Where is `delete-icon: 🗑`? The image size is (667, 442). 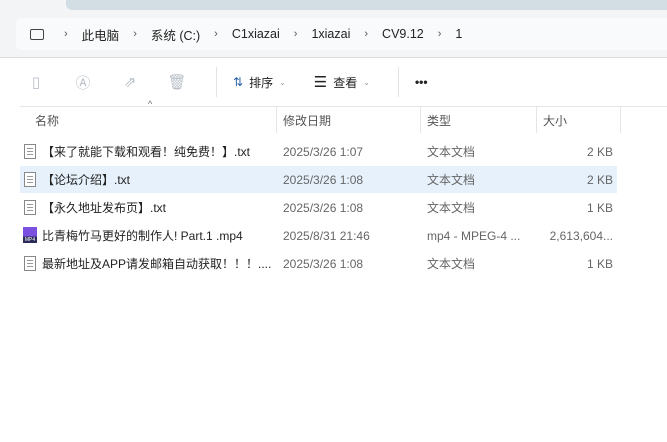
delete-icon: 🗑 is located at coordinates (177, 82).